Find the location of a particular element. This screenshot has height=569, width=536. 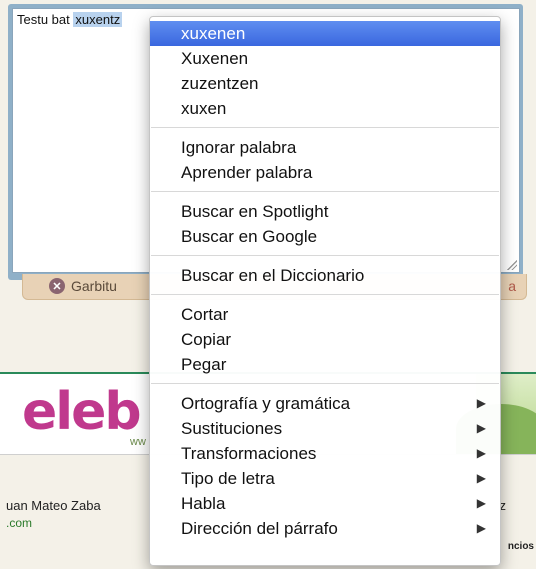

submenu-label: Dirección del párrafo is located at coordinates (259, 528).